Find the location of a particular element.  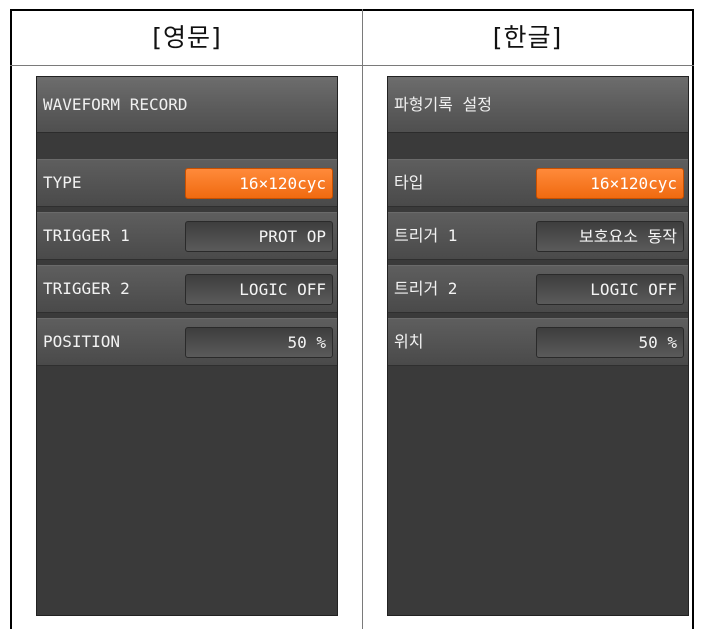

setting-row-trigger-1: TRIGGER 1 PROT OP is located at coordinates (187, 236).